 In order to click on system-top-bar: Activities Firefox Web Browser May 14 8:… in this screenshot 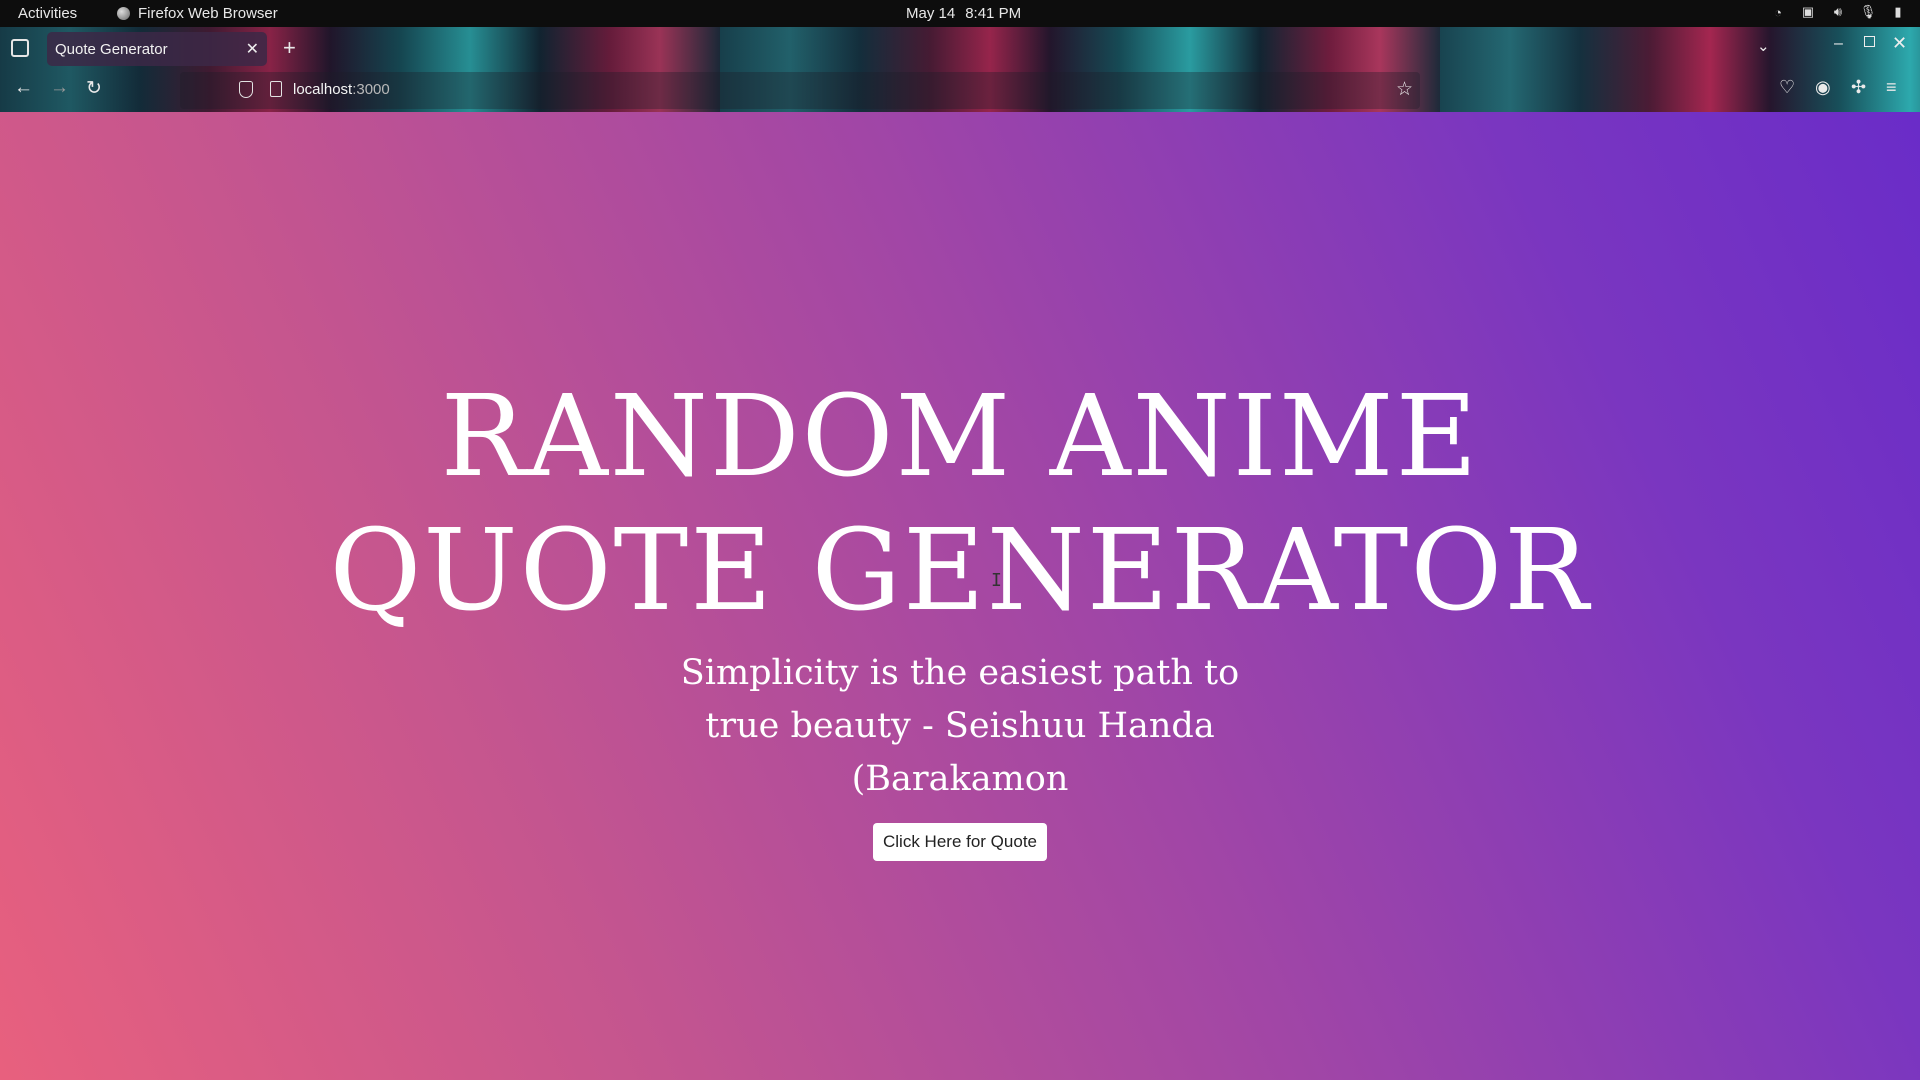, I will do `click(960, 13)`.